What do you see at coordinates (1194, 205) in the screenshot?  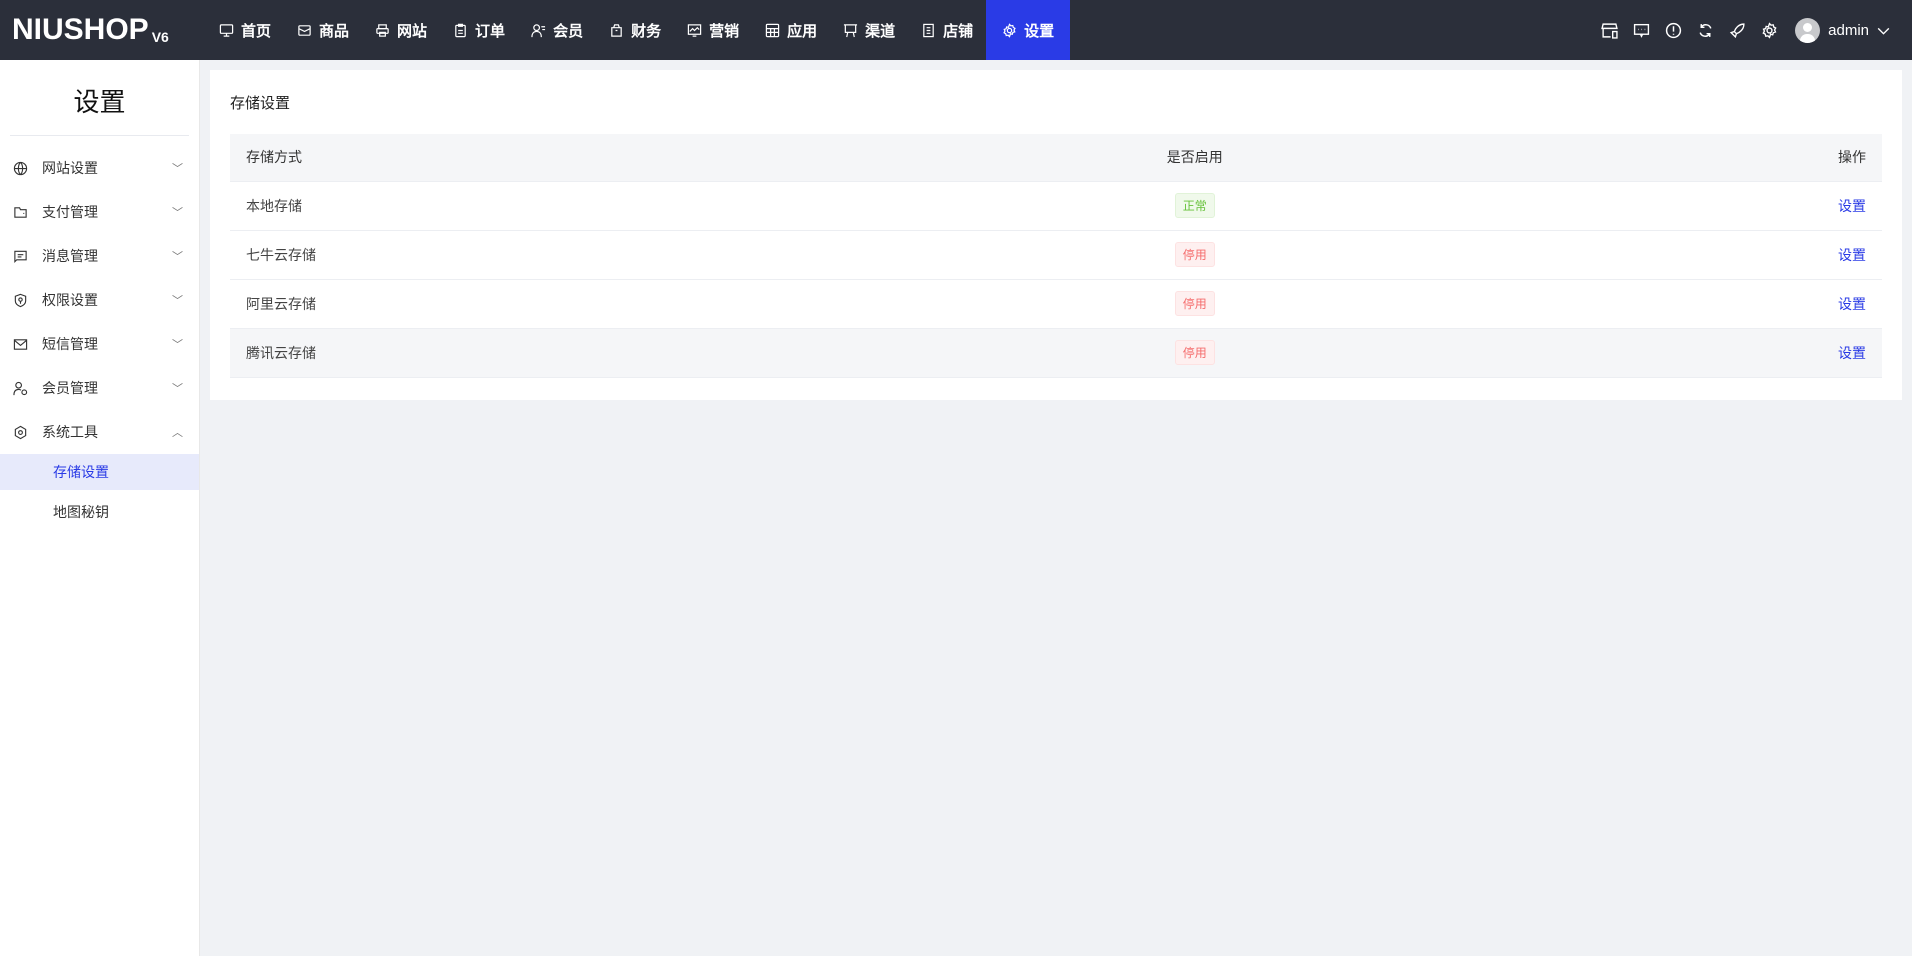 I see `status-badge: 正常` at bounding box center [1194, 205].